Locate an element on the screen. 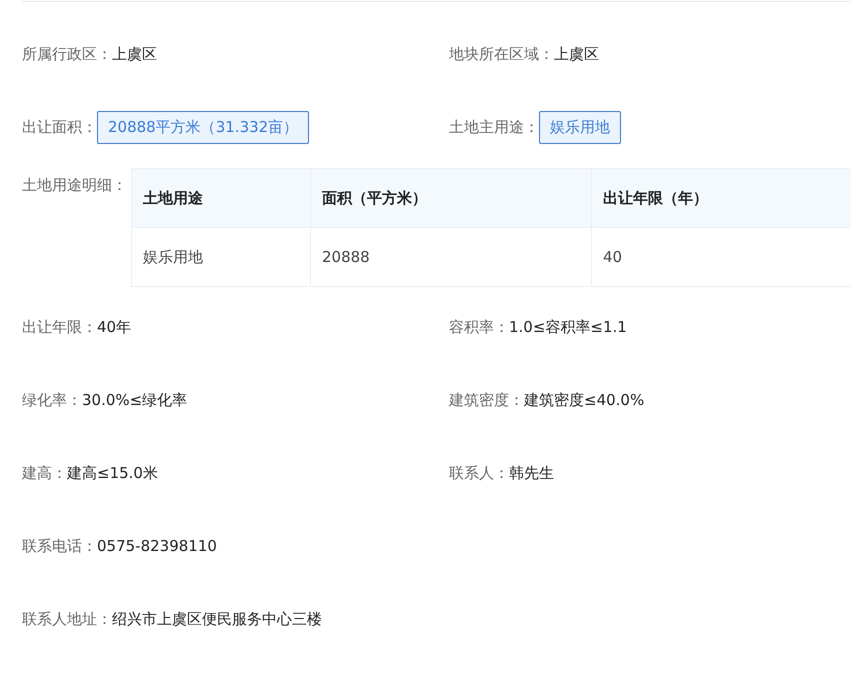  field-label: 联系电话： is located at coordinates (59, 546).